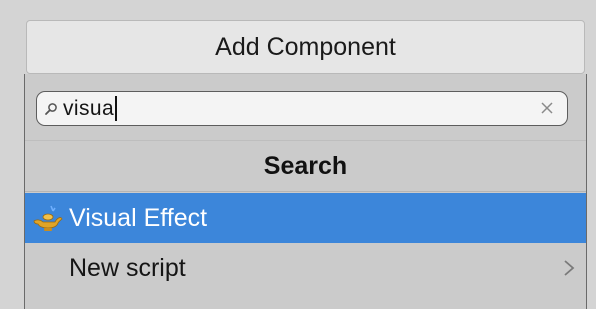 The width and height of the screenshot is (596, 309). I want to click on search-input-value: visua, so click(89, 108).